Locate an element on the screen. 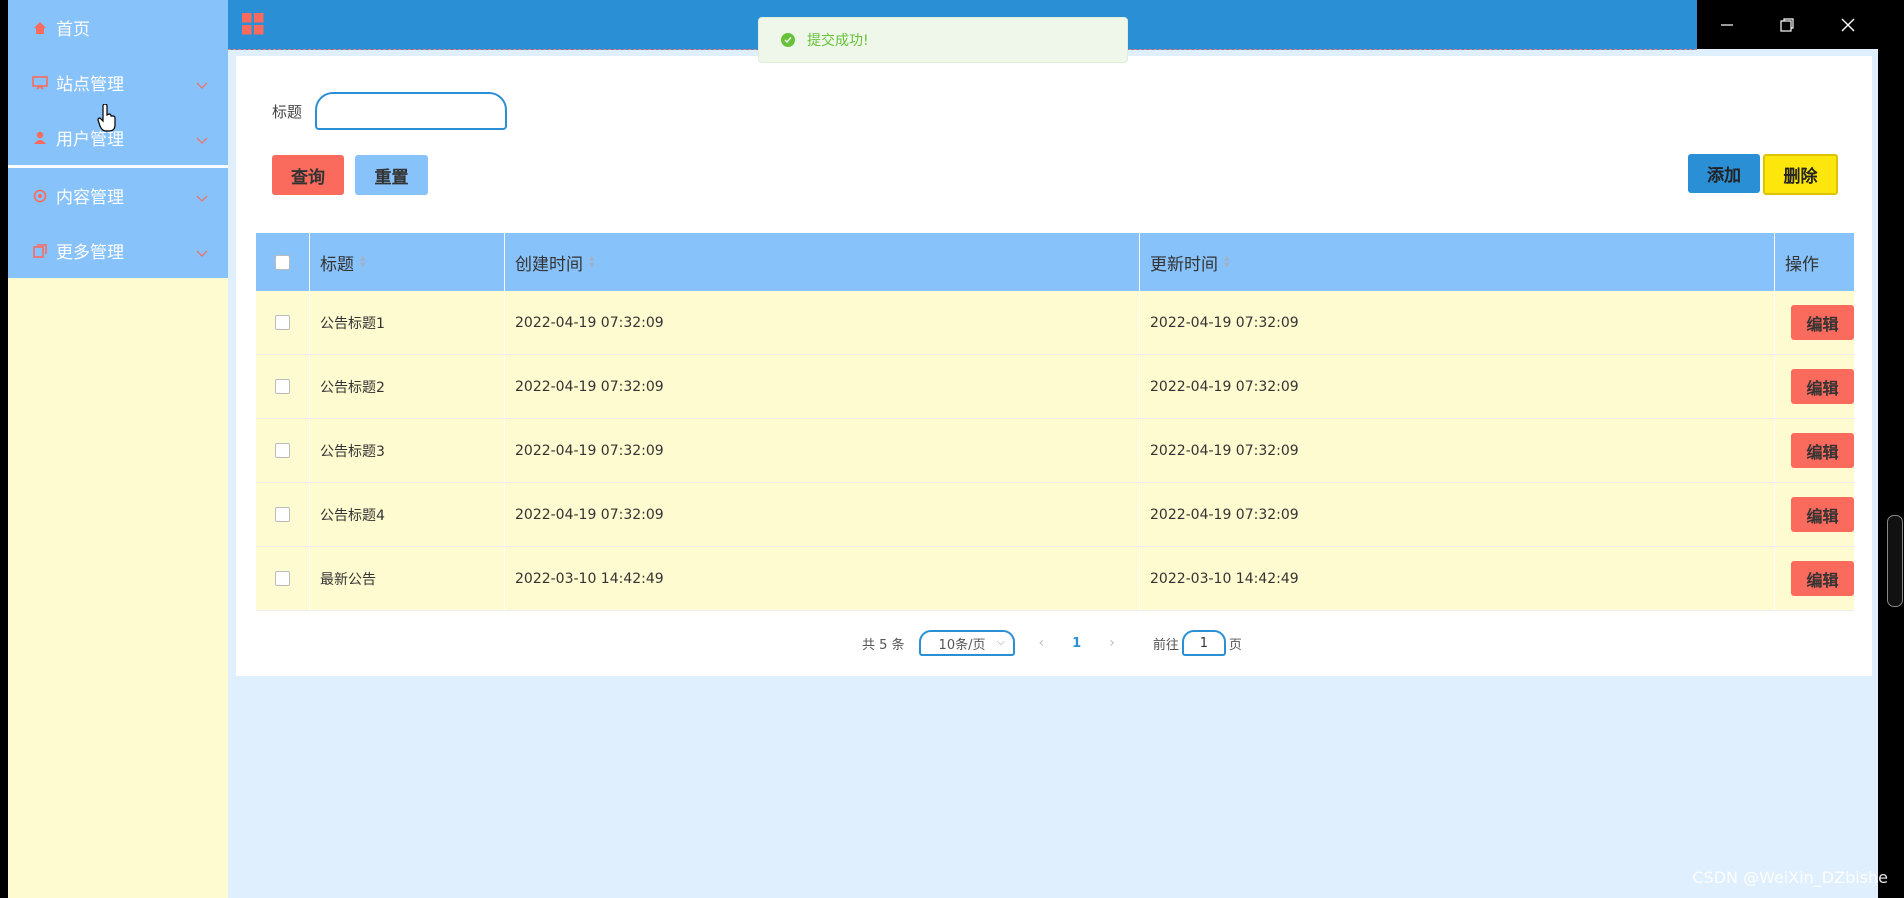 This screenshot has width=1904, height=898. more-icon is located at coordinates (40, 251).